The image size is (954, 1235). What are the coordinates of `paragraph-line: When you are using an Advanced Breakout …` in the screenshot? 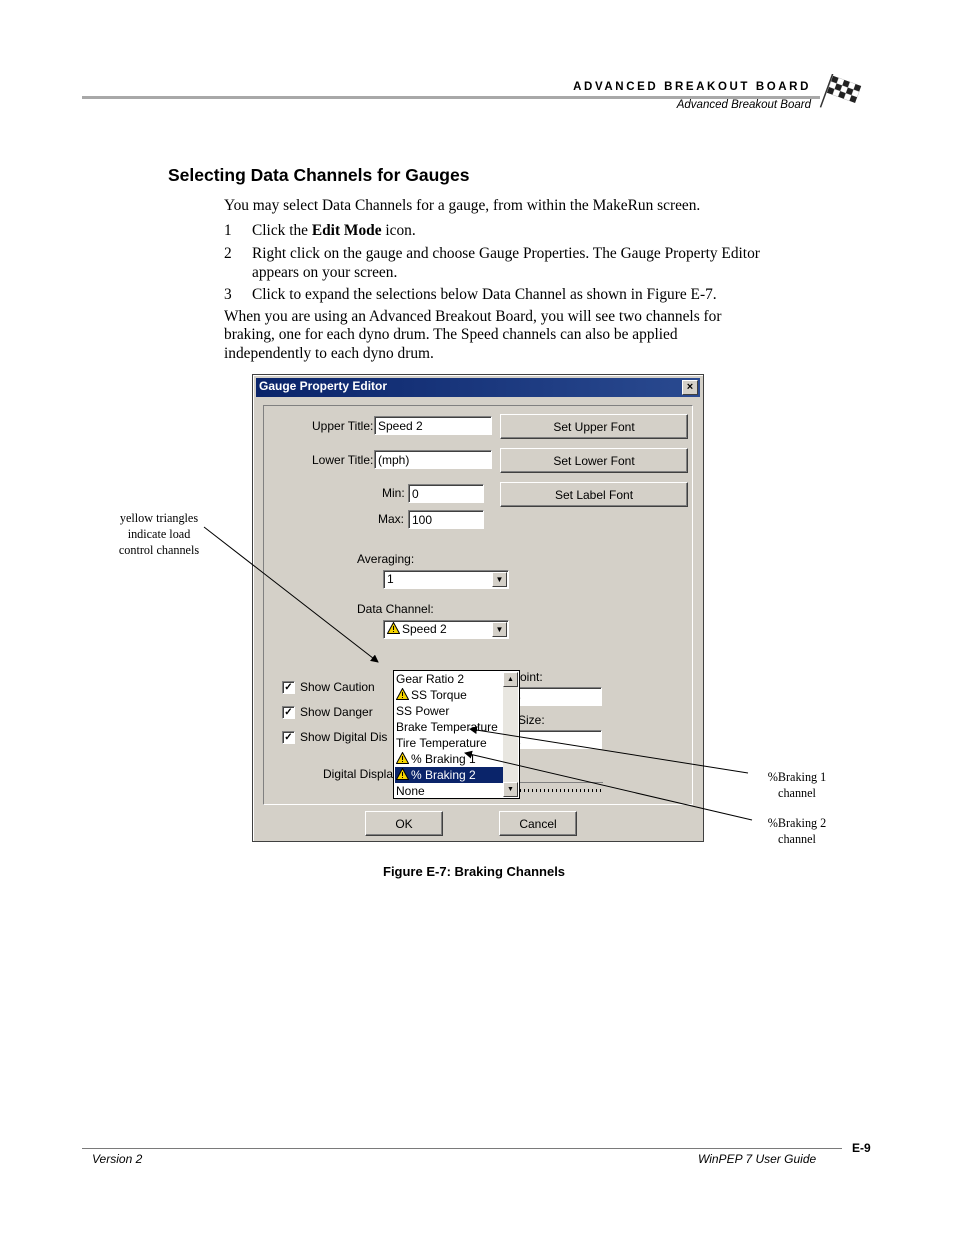 It's located at (473, 316).